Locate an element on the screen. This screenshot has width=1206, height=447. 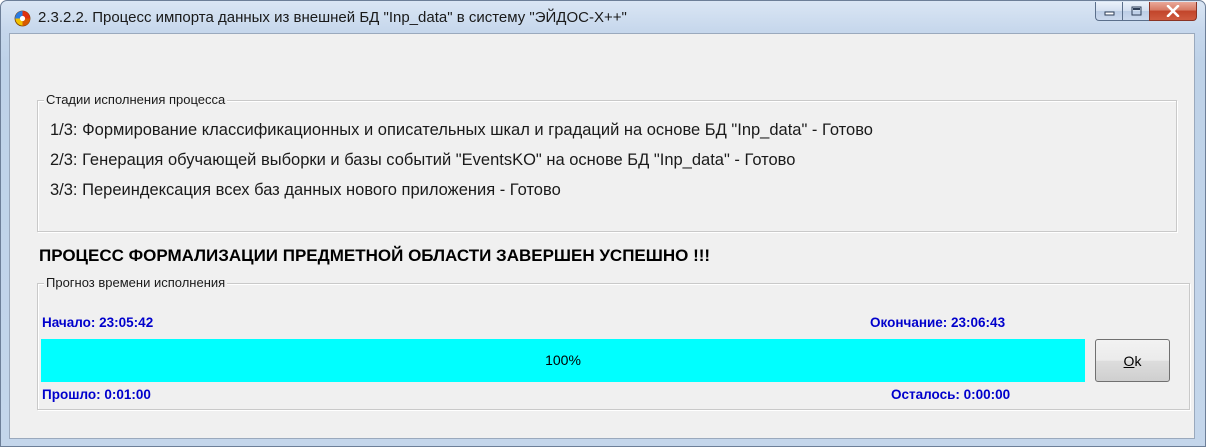
ok-button-accelerator: O is located at coordinates (1129, 360).